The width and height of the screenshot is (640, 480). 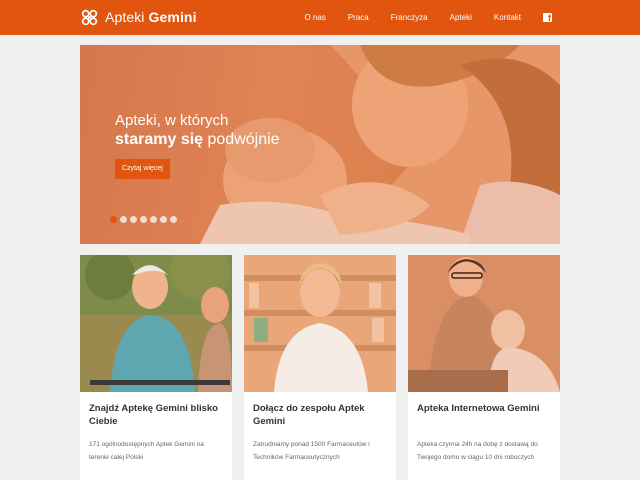 I want to click on nav-item-praca: Praca, so click(x=358, y=17).